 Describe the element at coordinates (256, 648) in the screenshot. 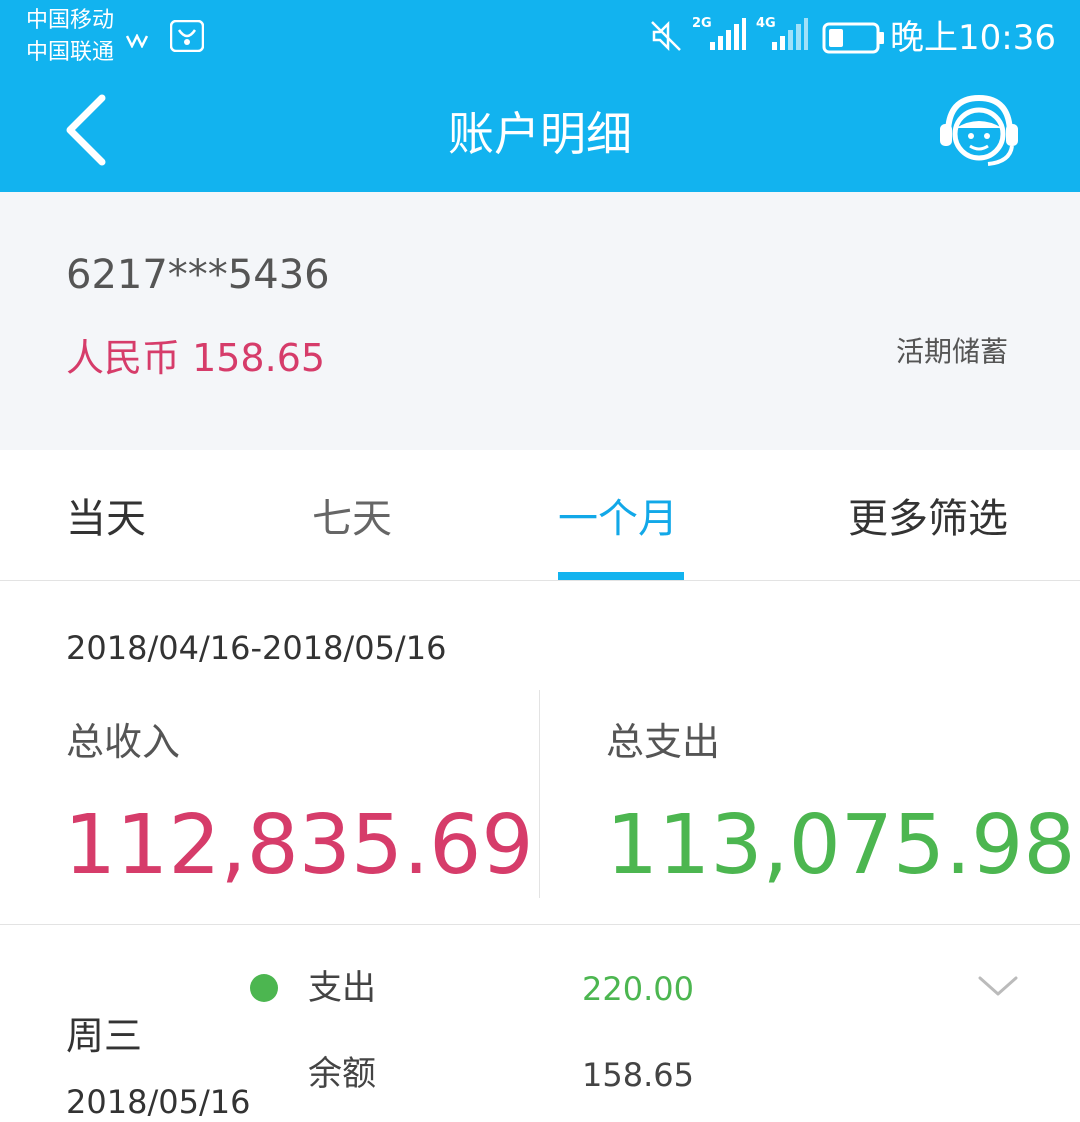

I see `date-range: 2018/04/16-2018/05/16` at that location.